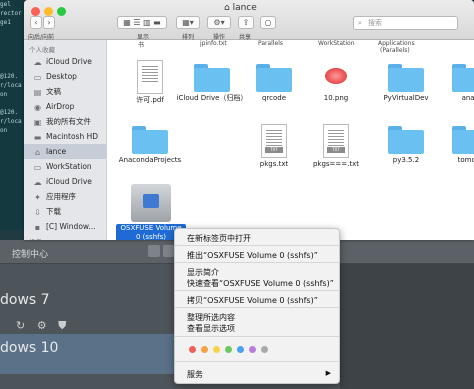 Image resolution: width=474 pixels, height=389 pixels. I want to click on file-label: pkgs===.txt, so click(336, 164).